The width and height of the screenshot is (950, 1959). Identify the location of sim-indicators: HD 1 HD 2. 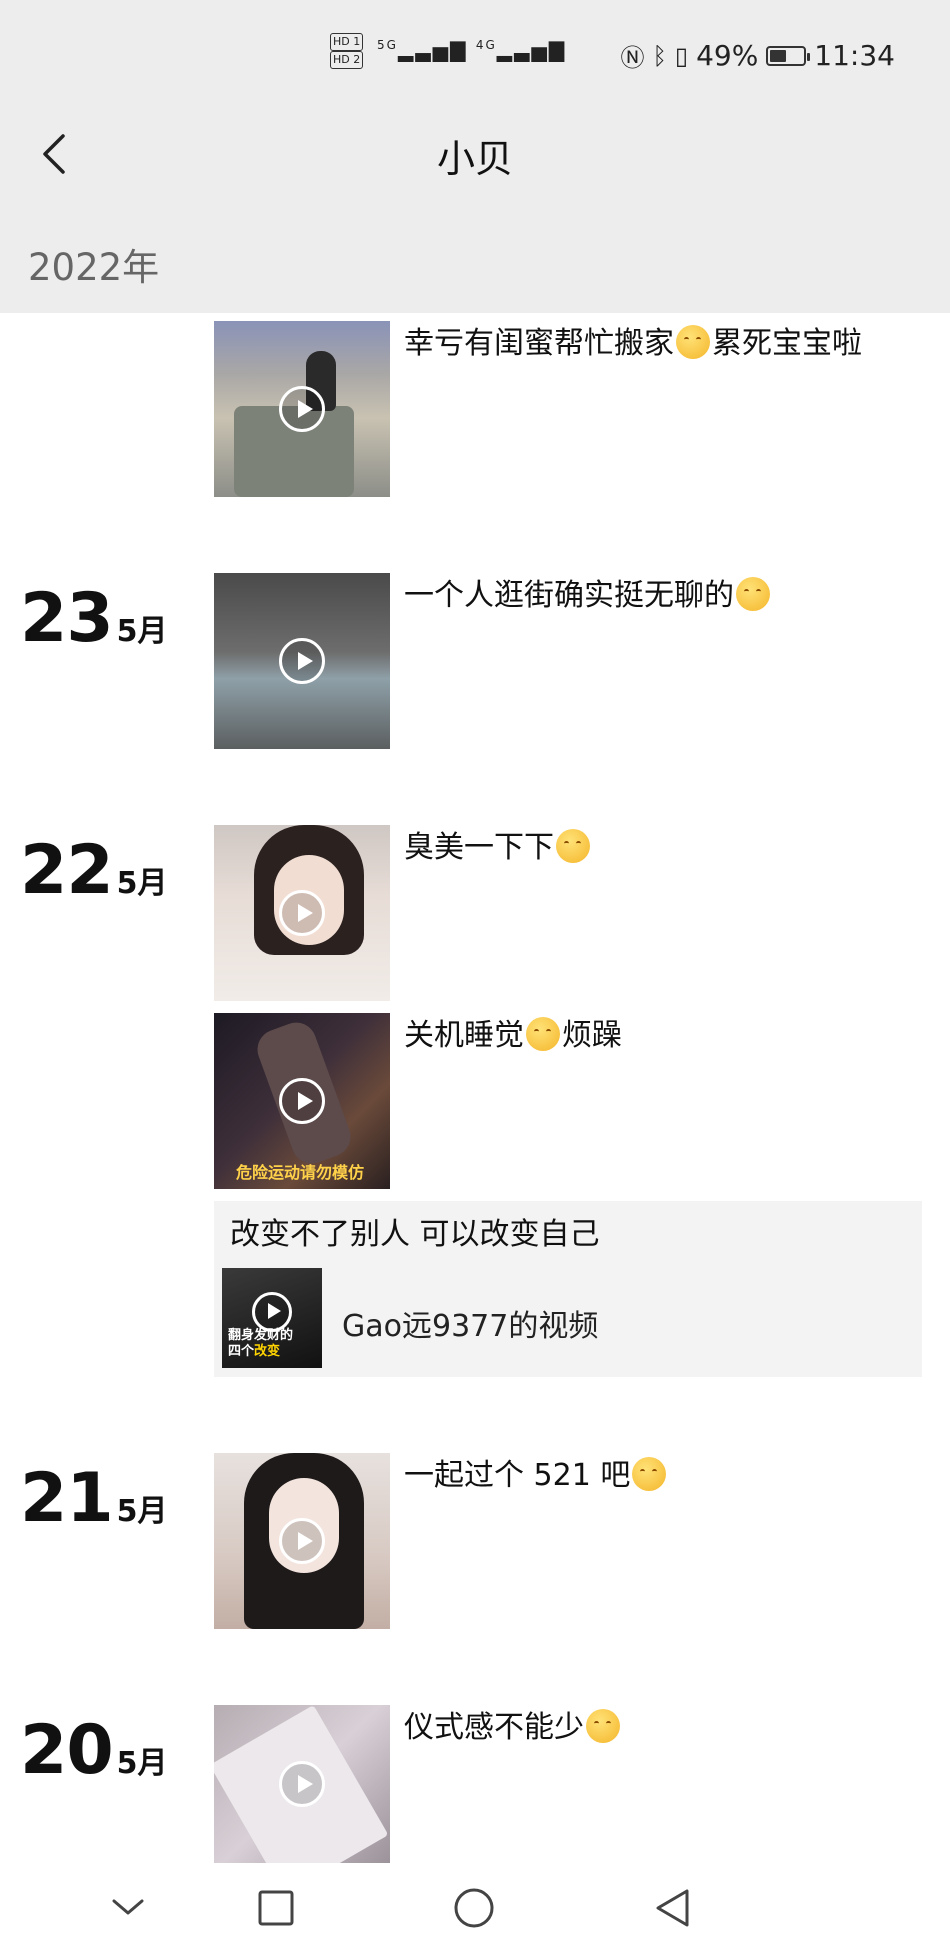
(348, 51).